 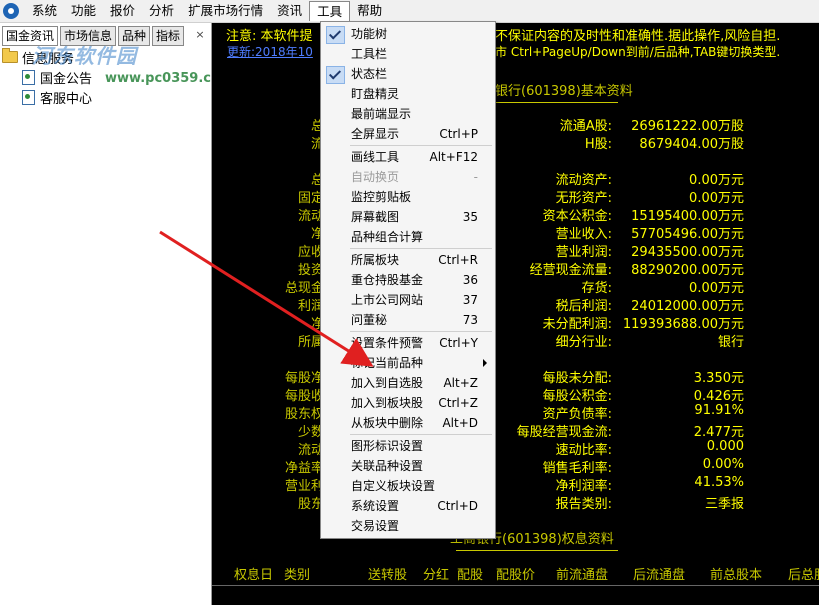 I want to click on table-column-header: 前流通盘, so click(x=582, y=573).